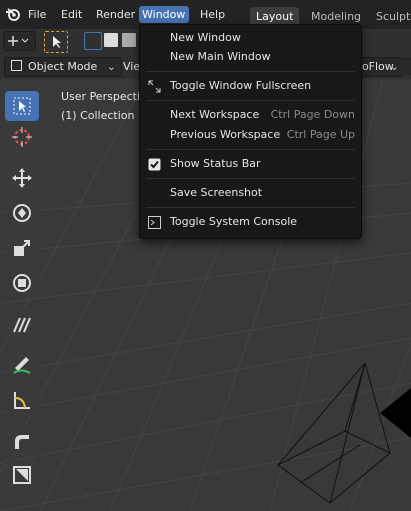  Describe the element at coordinates (111, 40) in the screenshot. I see `select-mode-extend-button` at that location.